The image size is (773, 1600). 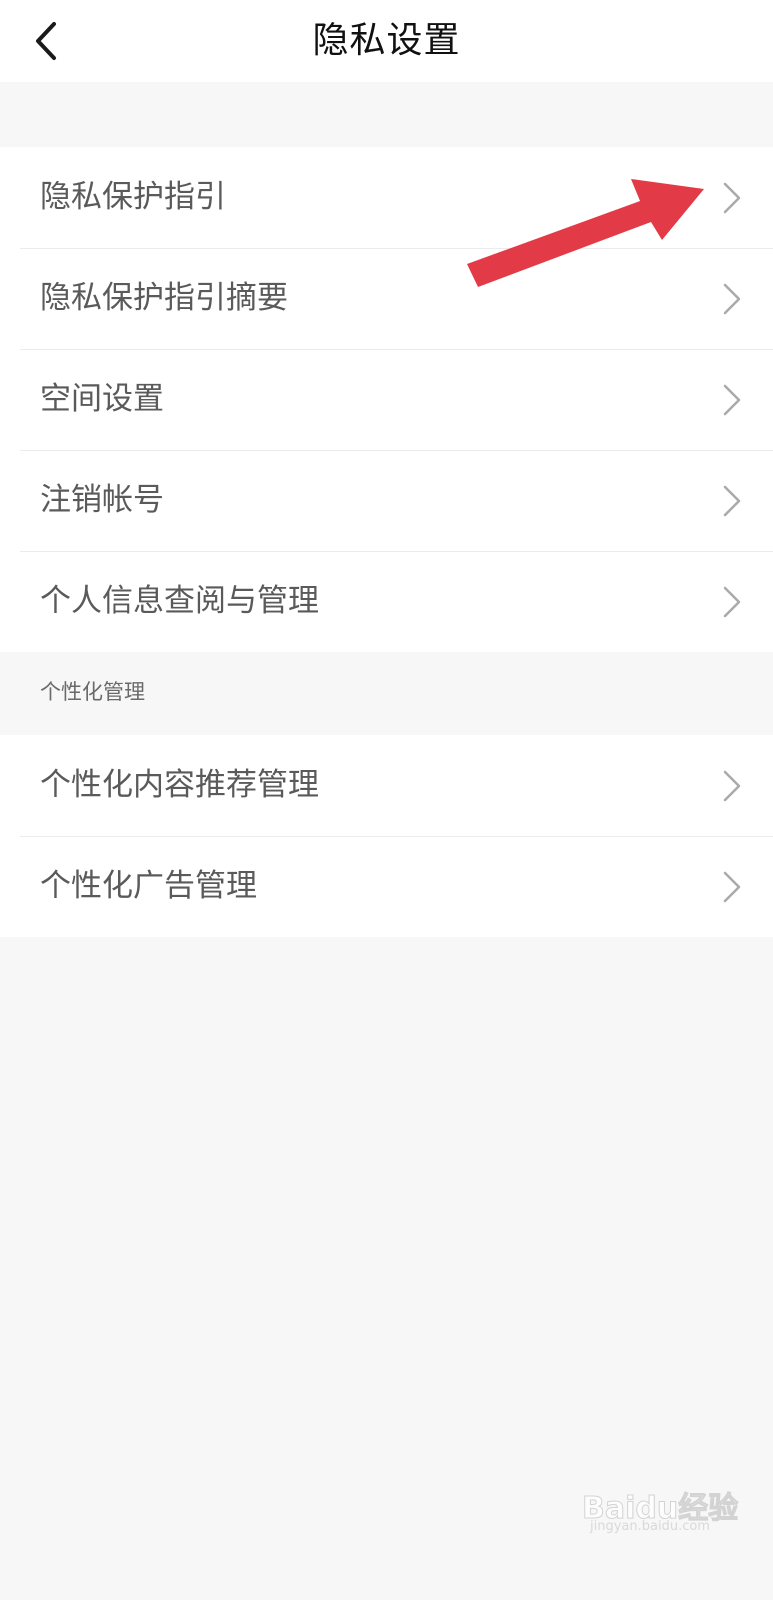 I want to click on personalization-menu-group: 个性化内容推荐管理 个性化广告管理, so click(x=386, y=836).